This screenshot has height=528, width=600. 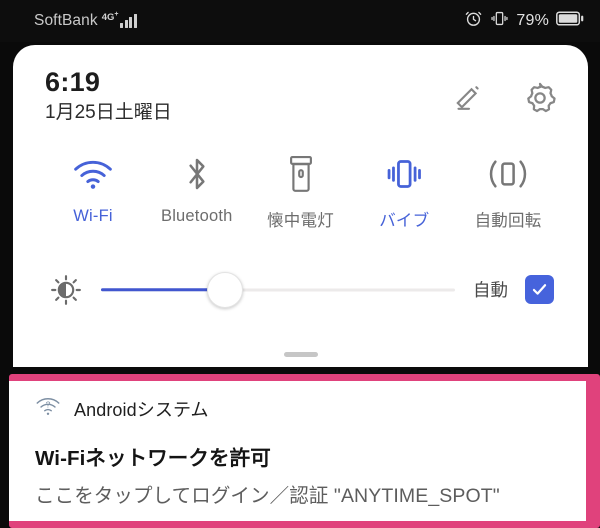 I want to click on battery-icon, so click(x=570, y=21).